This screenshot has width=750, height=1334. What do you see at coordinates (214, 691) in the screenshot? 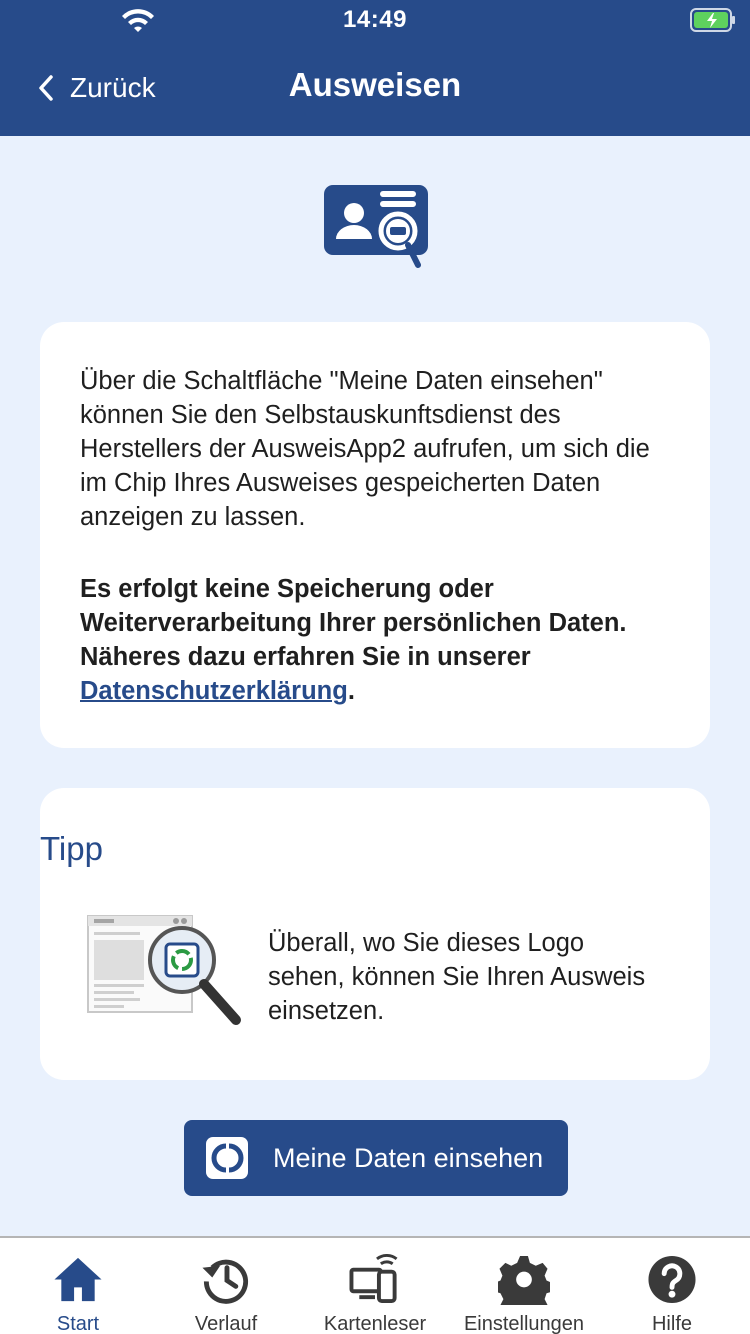
I see `privacy-link: Datenschutzerklärung` at bounding box center [214, 691].